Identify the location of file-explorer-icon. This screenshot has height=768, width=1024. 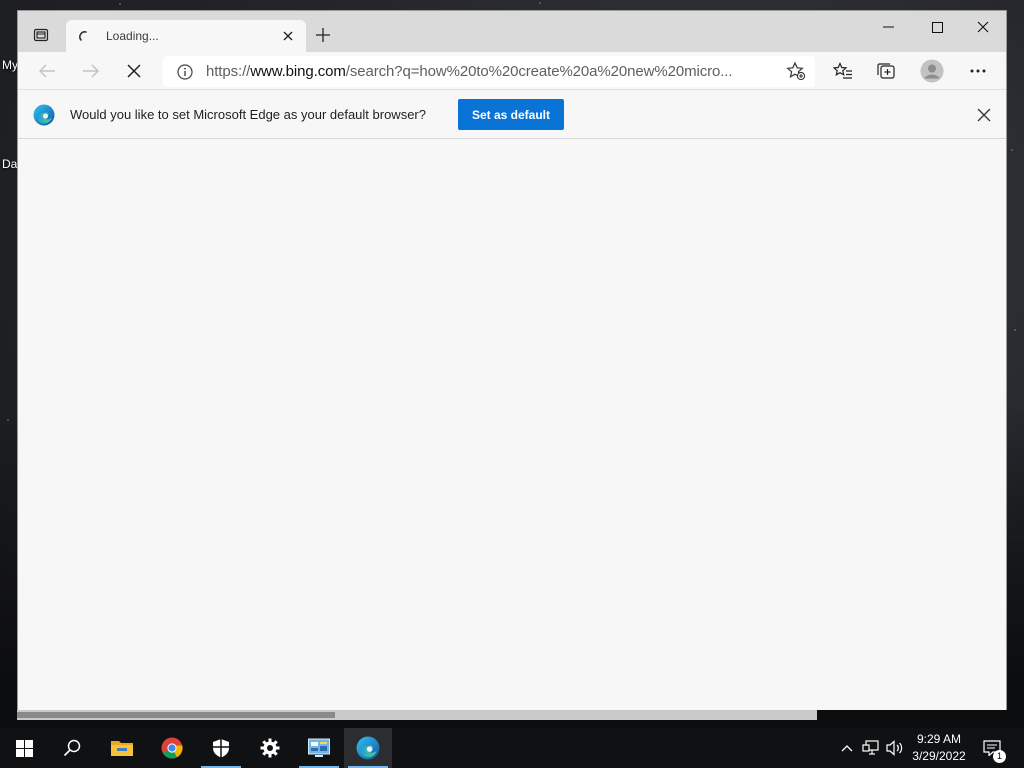
(122, 748).